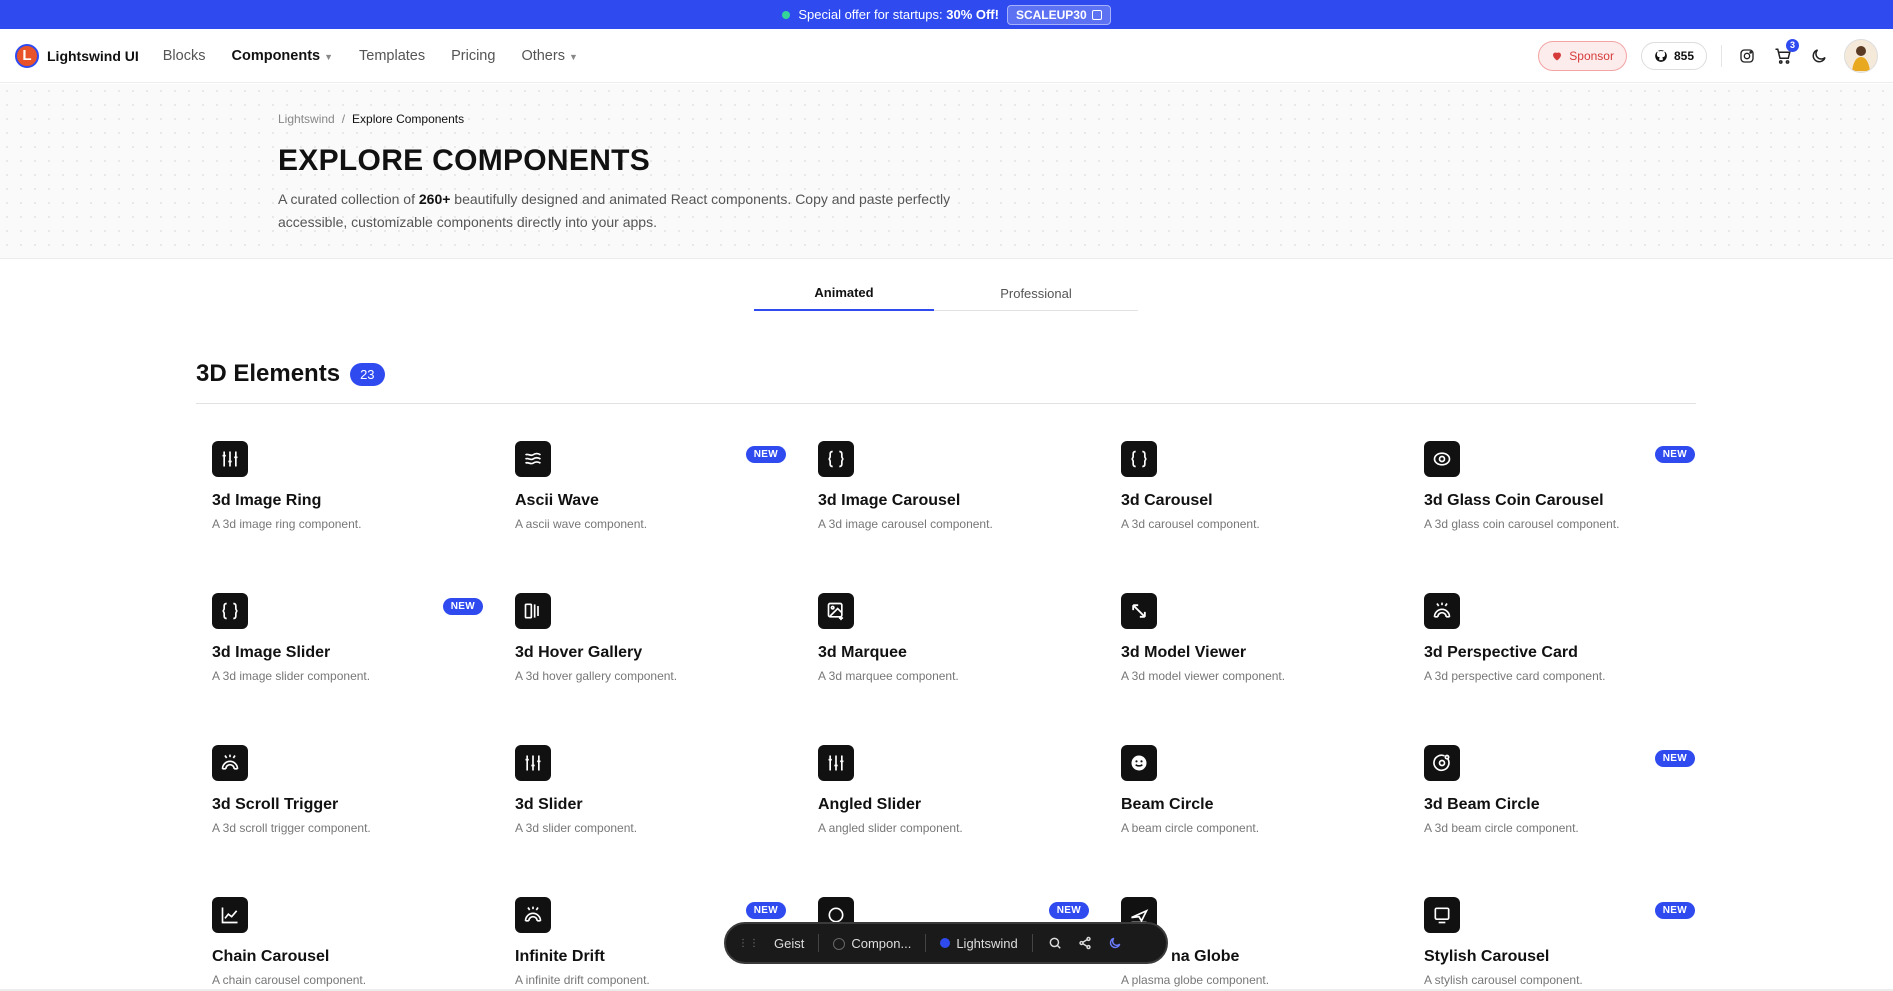 This screenshot has width=1893, height=991. Describe the element at coordinates (789, 943) in the screenshot. I see `font-selector: Geist` at that location.